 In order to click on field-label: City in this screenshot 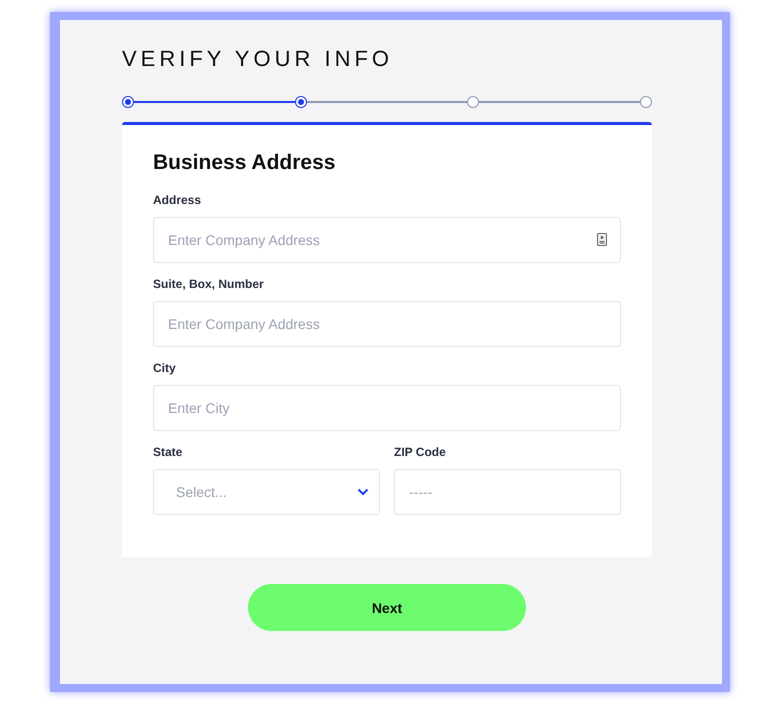, I will do `click(165, 368)`.